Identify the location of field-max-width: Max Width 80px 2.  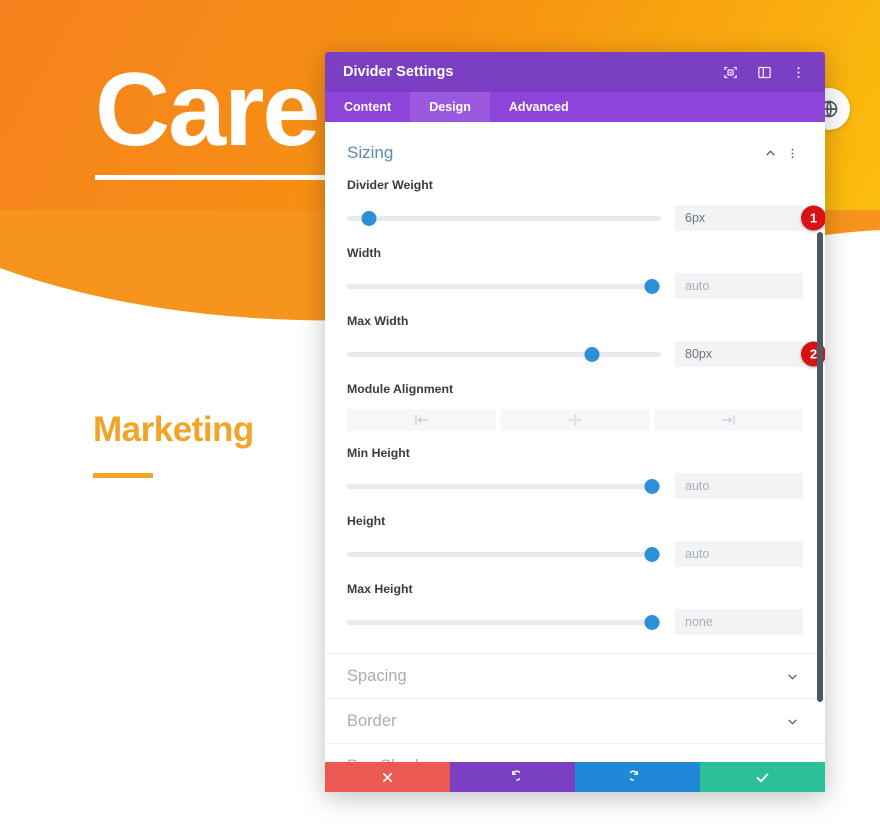
(575, 340).